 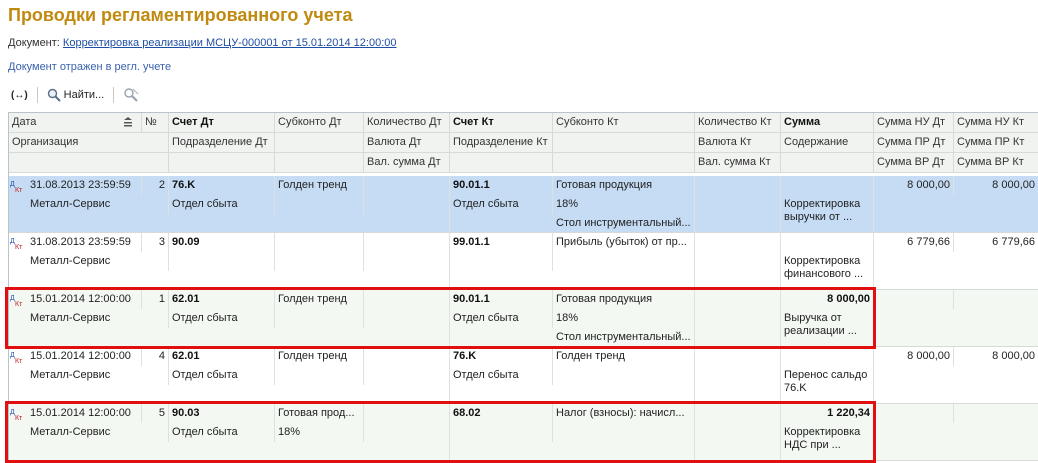 What do you see at coordinates (89, 143) in the screenshot?
I see `col-header-organization: Организация` at bounding box center [89, 143].